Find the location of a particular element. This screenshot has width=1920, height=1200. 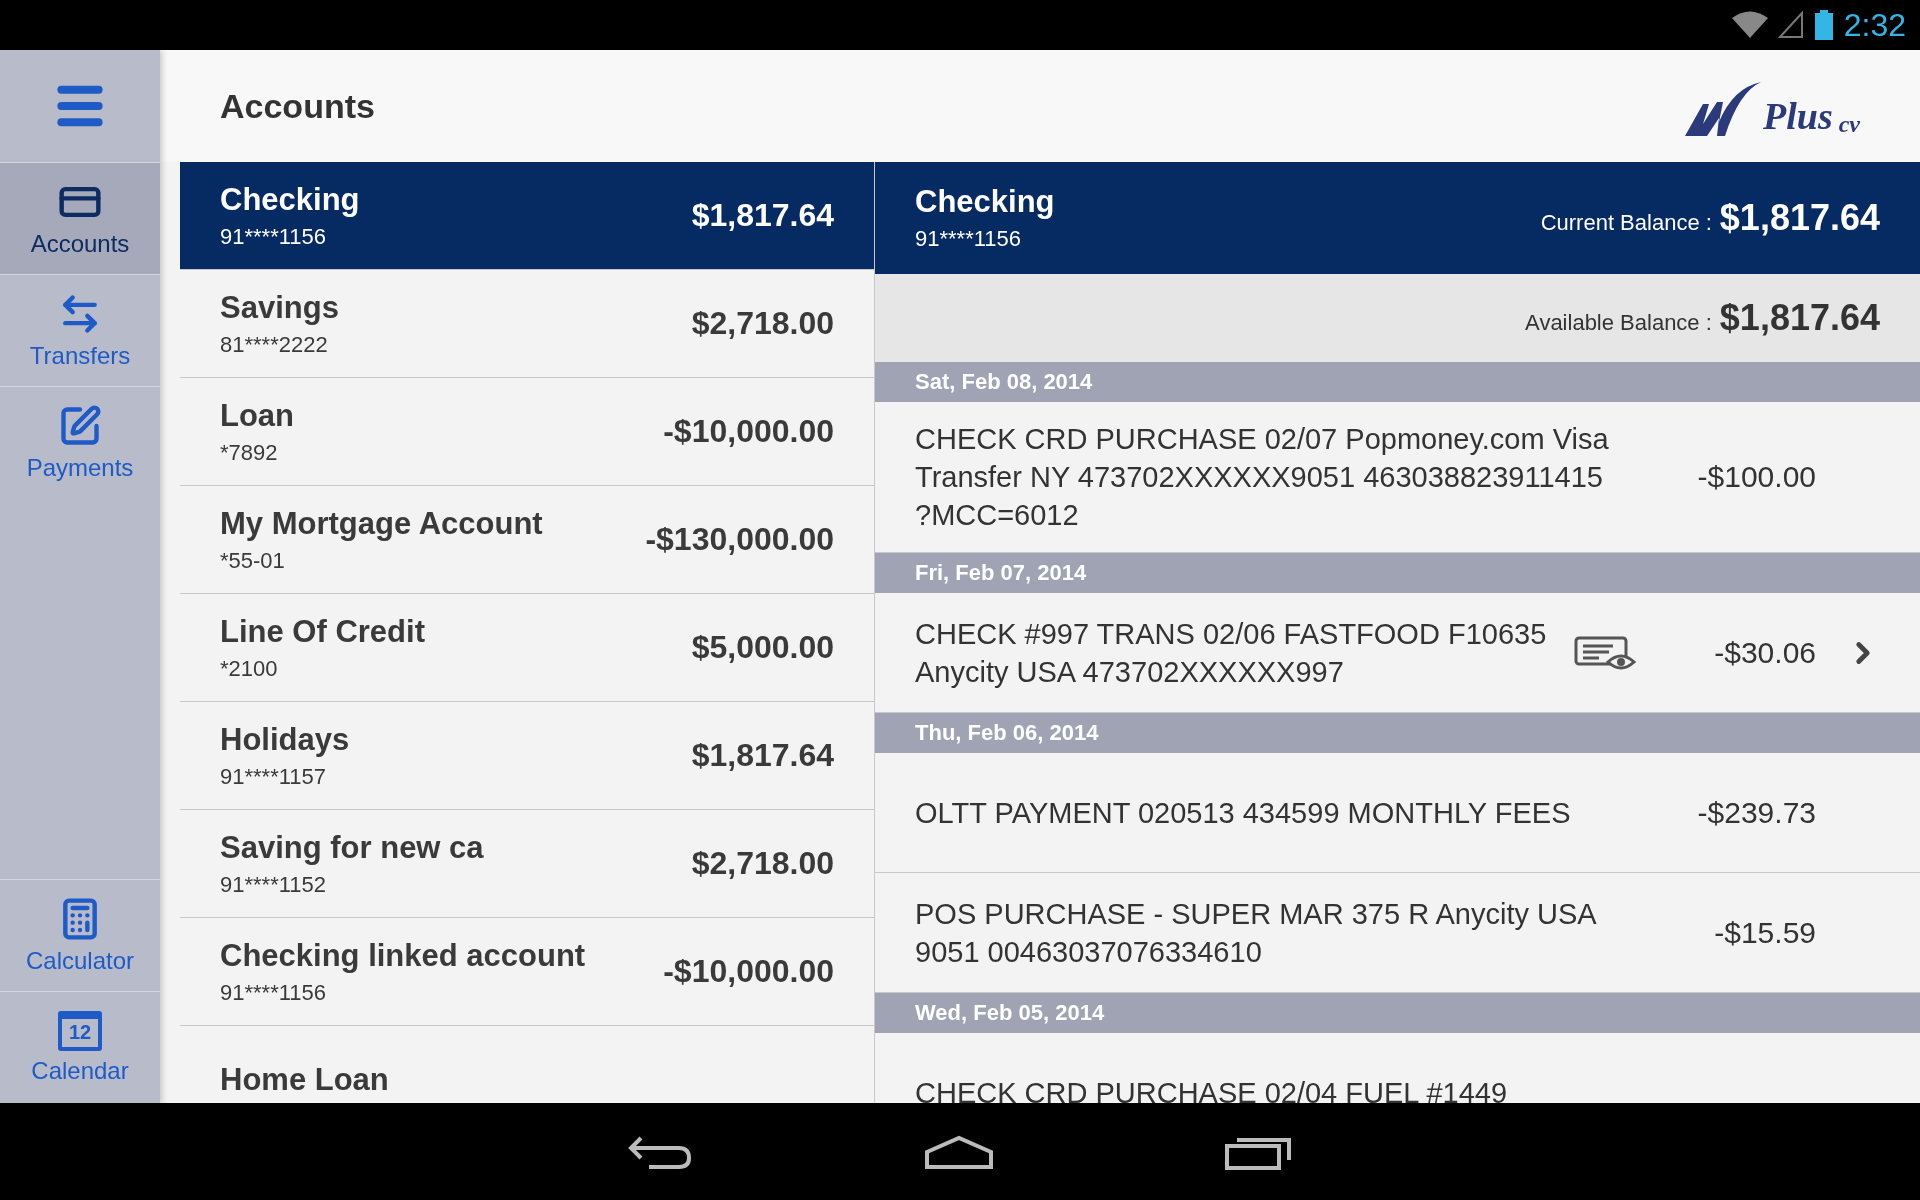

account-name: Holidays is located at coordinates (285, 739).